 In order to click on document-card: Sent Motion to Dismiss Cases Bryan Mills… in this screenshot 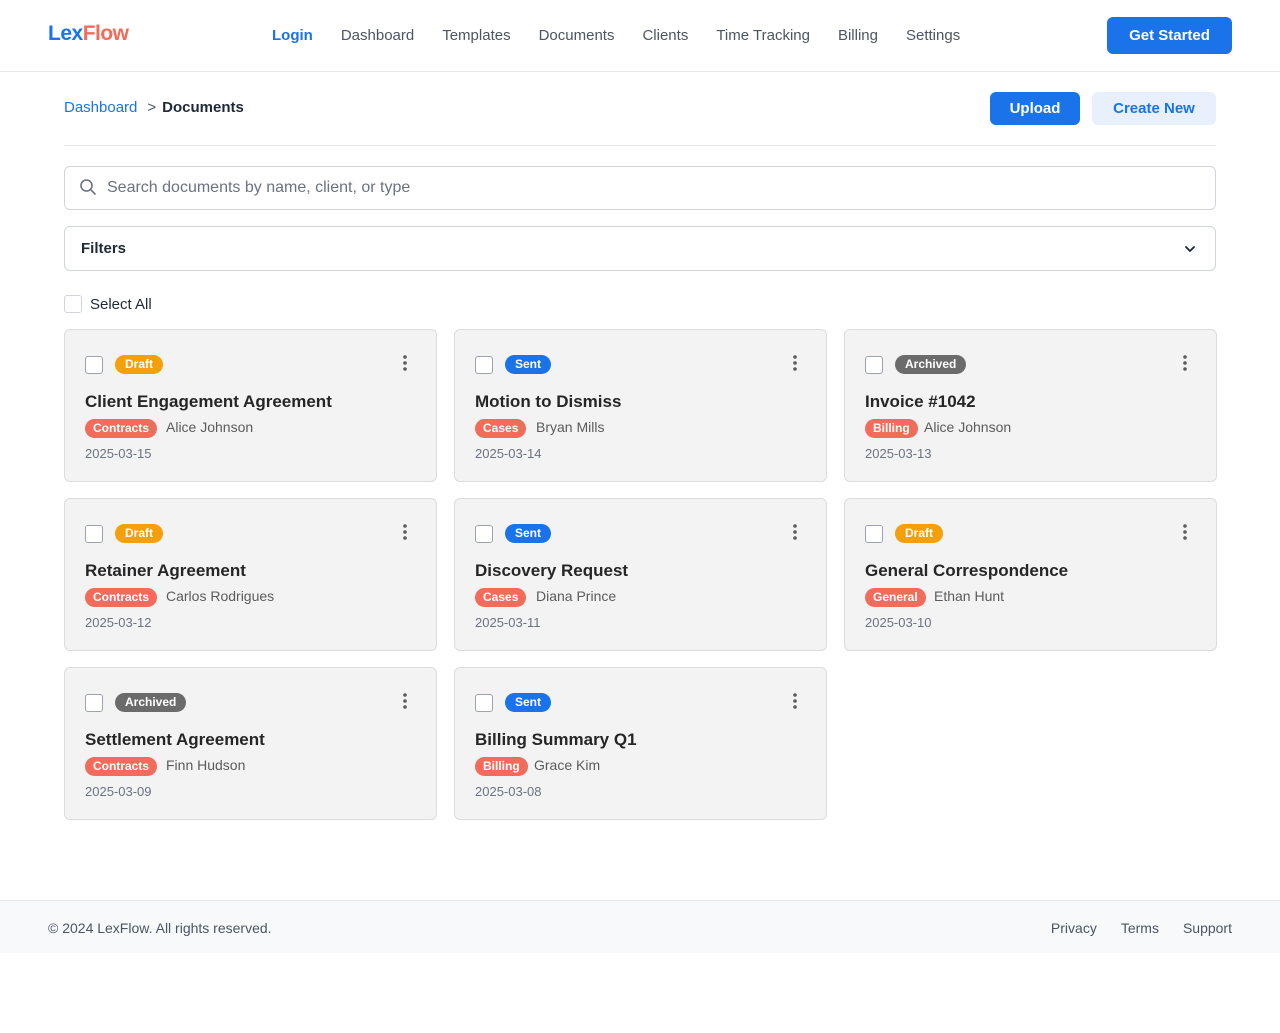, I will do `click(640, 405)`.